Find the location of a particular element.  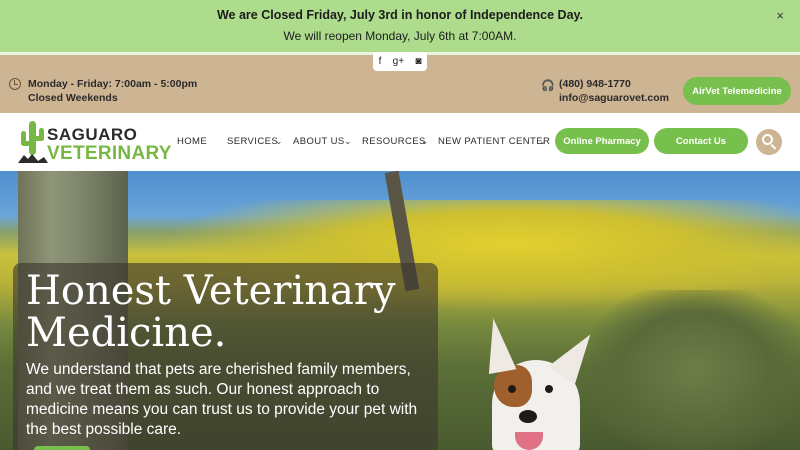

search-icon is located at coordinates (769, 142).